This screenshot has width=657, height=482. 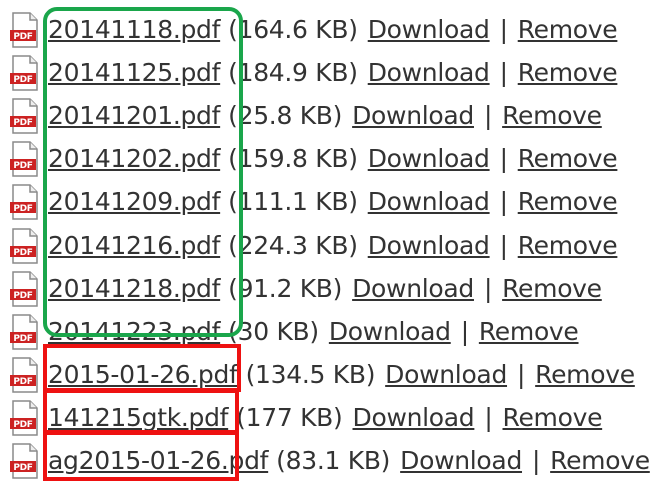 What do you see at coordinates (293, 158) in the screenshot?
I see `file-size: (159.8 KB)` at bounding box center [293, 158].